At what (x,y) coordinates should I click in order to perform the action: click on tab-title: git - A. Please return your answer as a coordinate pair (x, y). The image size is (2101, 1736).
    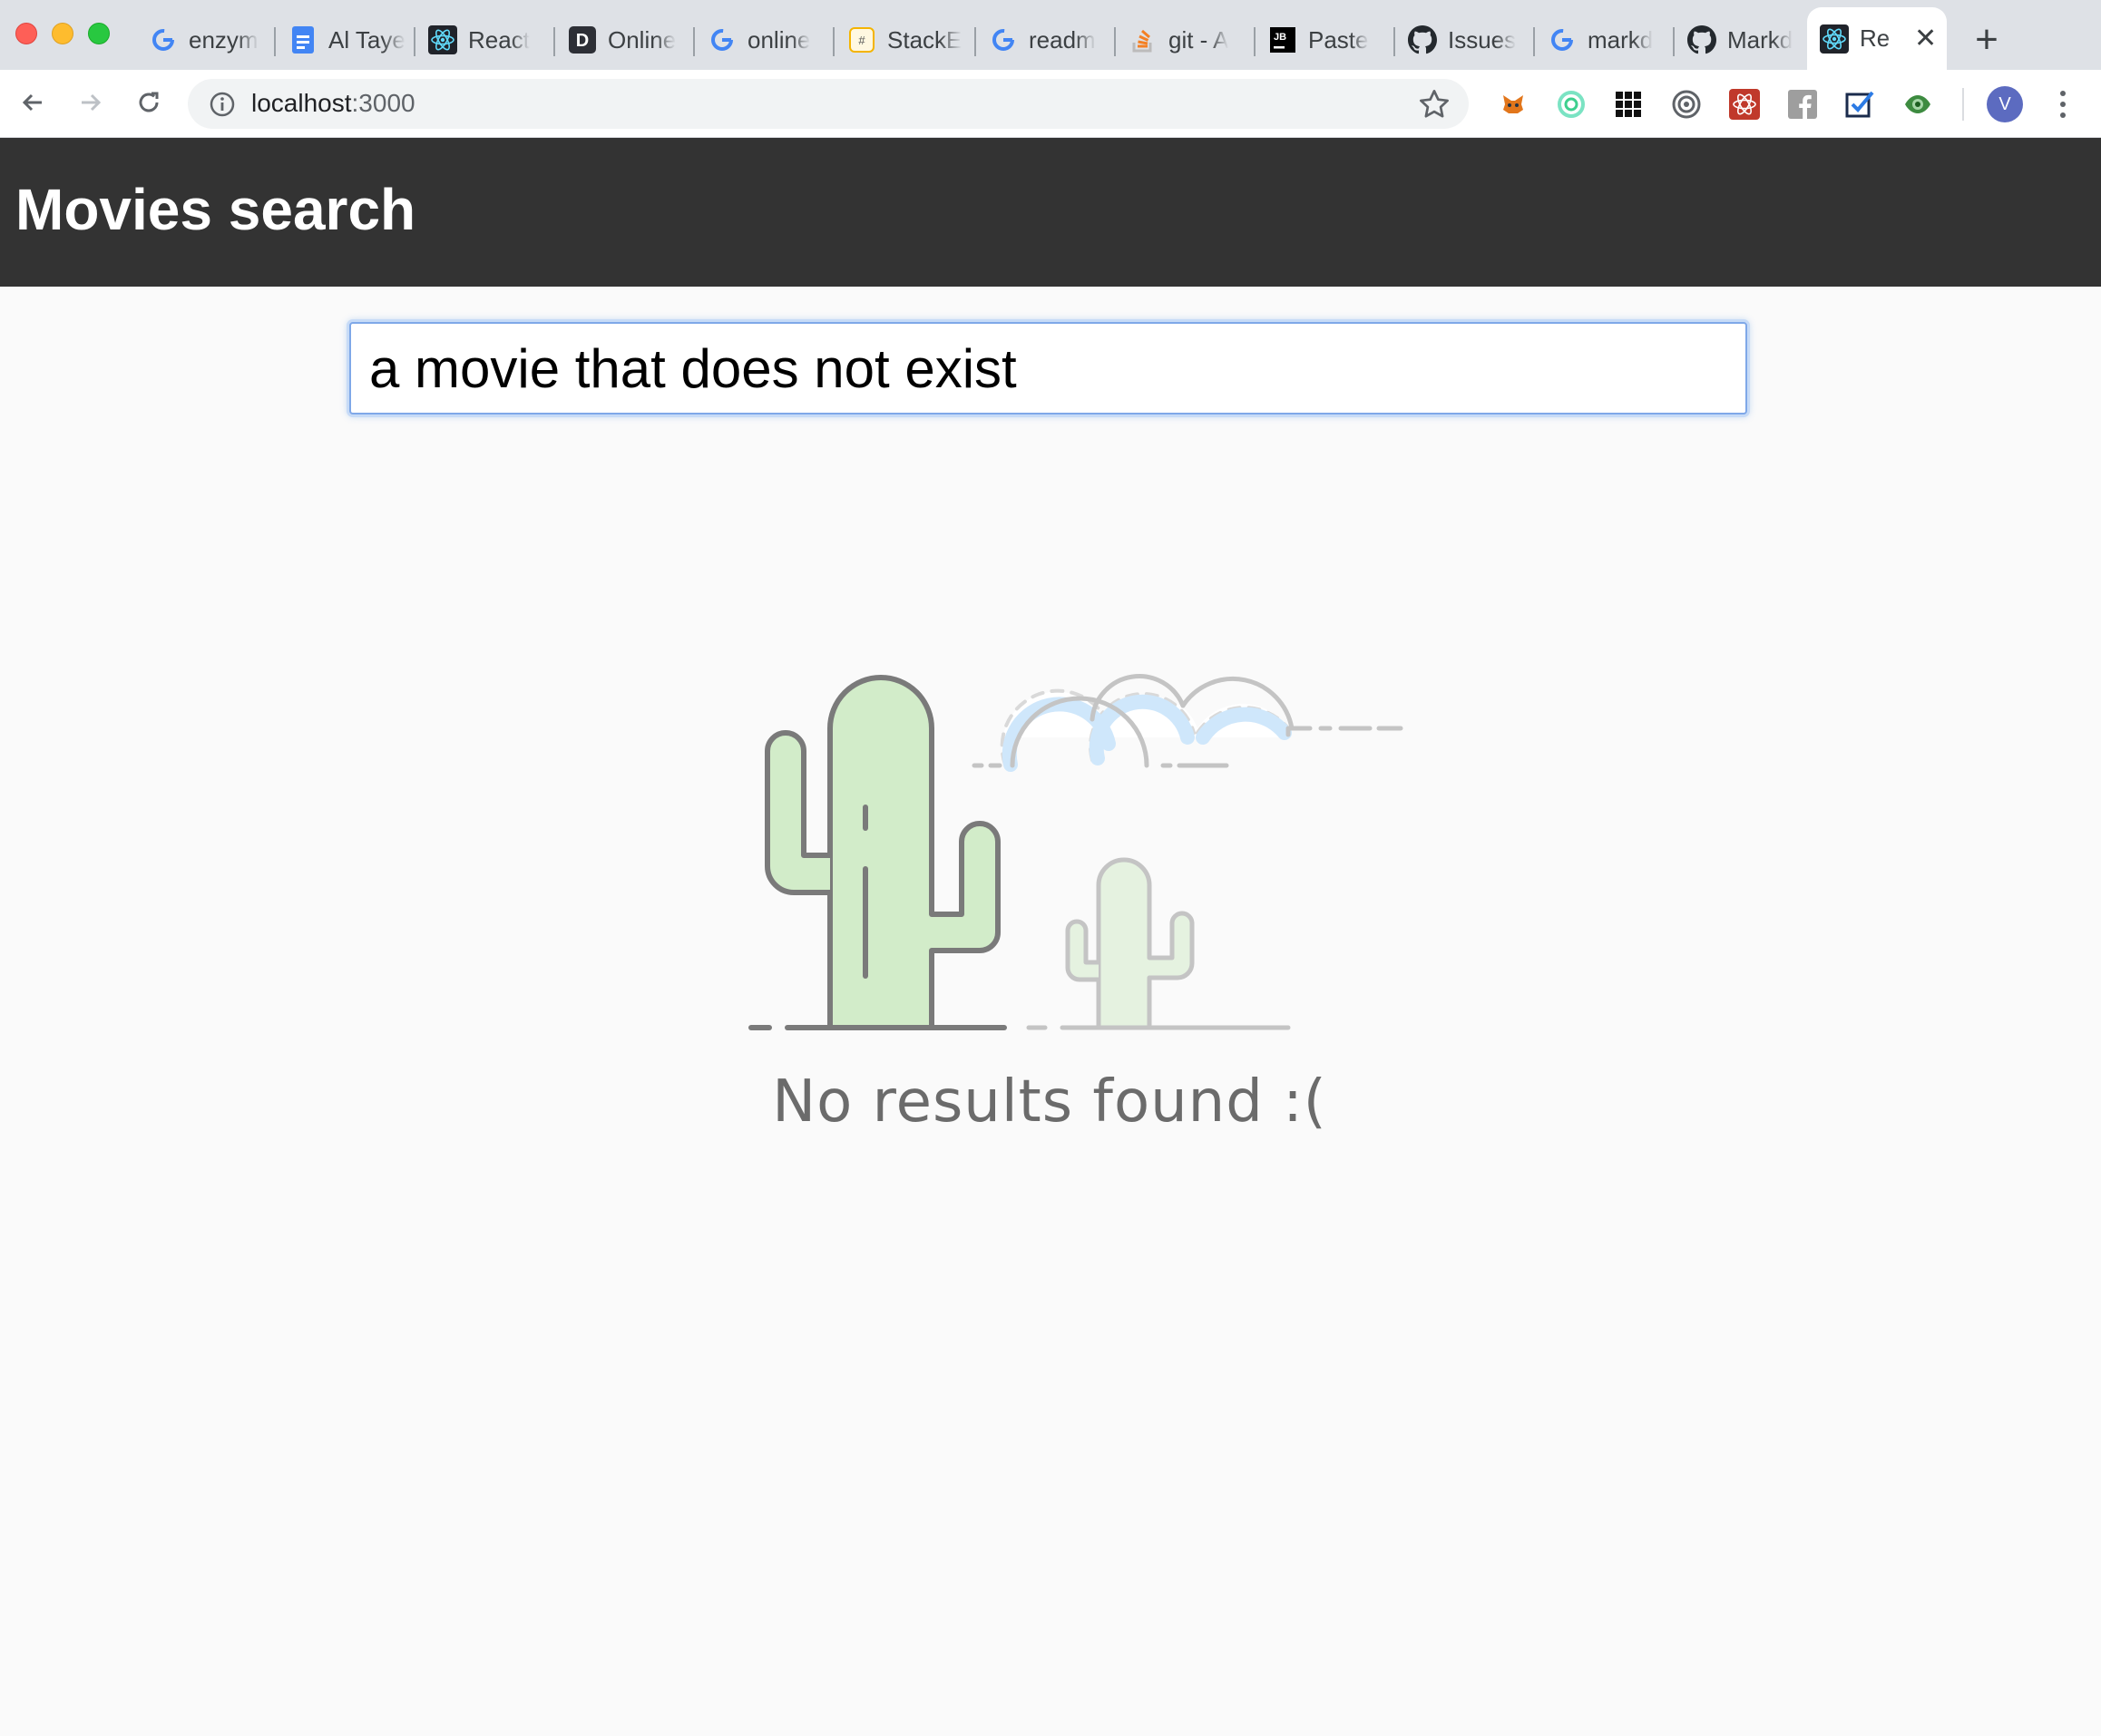
    Looking at the image, I should click on (1198, 39).